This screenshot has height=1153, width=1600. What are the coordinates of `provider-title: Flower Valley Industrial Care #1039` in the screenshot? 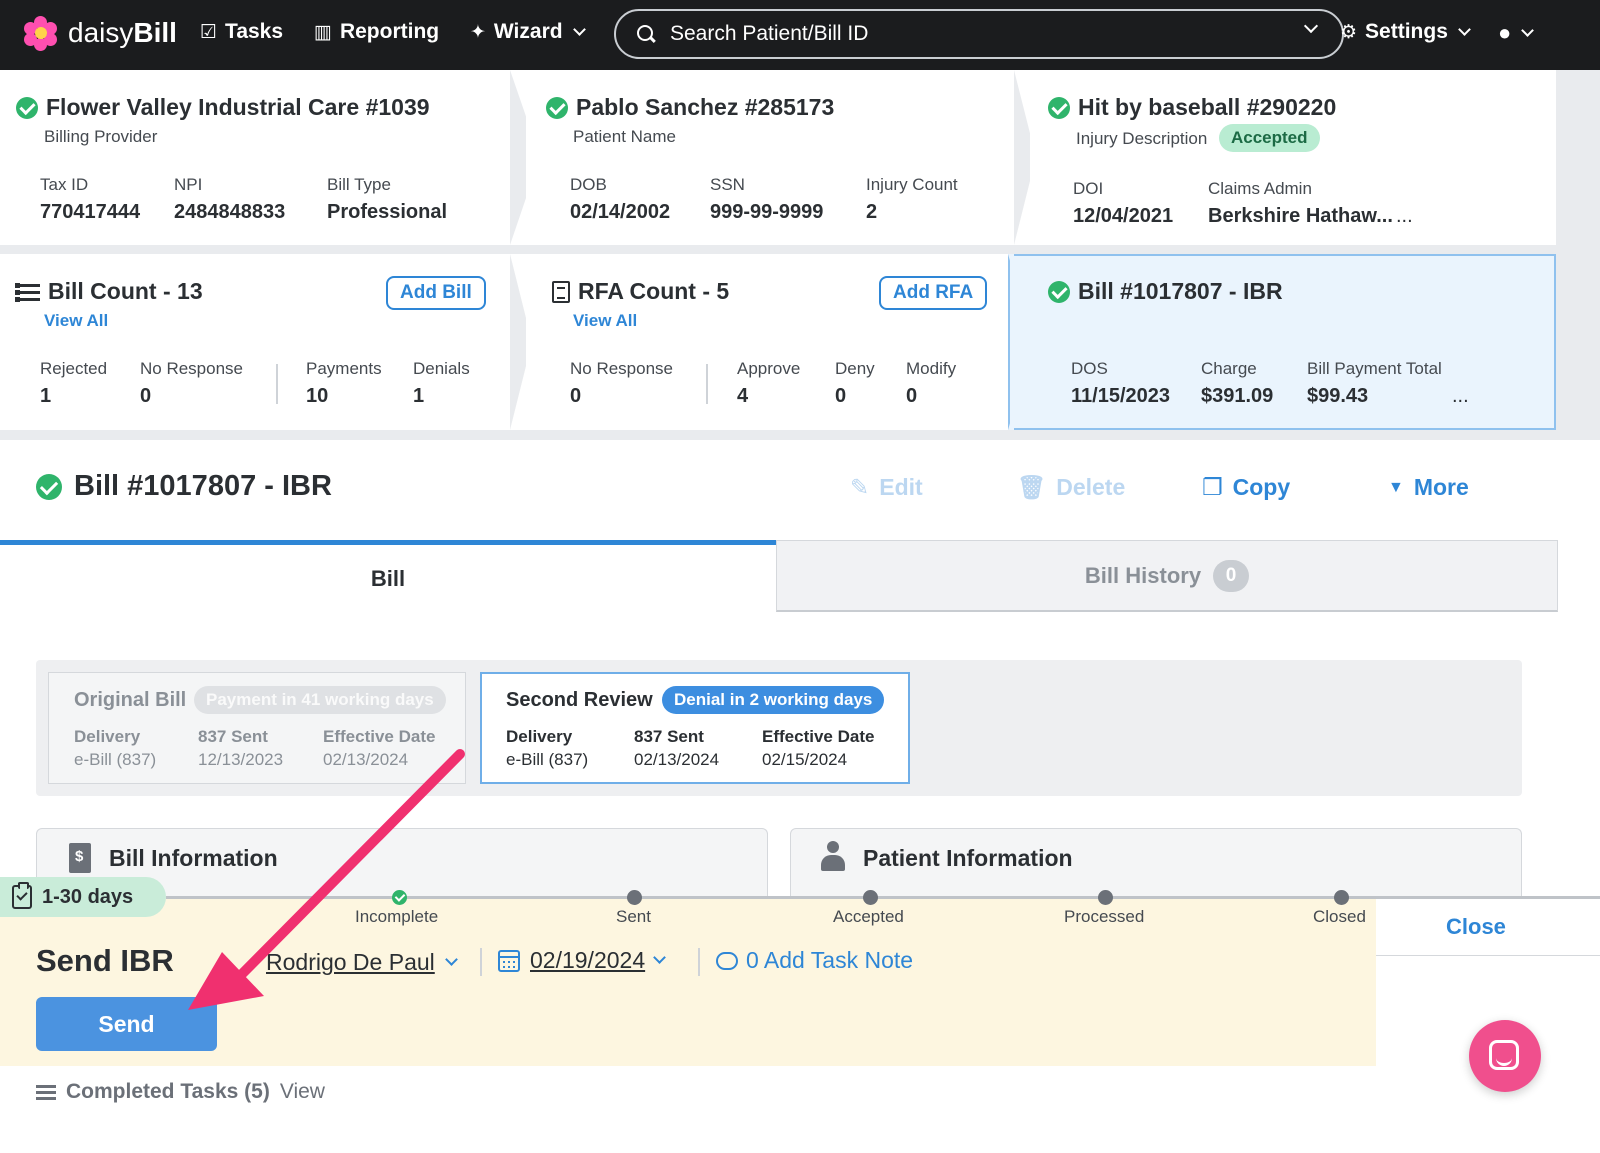 It's located at (223, 107).